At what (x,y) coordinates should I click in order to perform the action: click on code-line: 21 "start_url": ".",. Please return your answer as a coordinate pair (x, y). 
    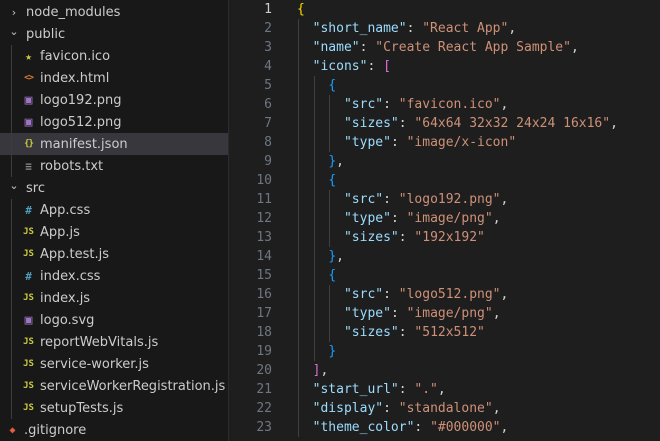
    Looking at the image, I should click on (444, 389).